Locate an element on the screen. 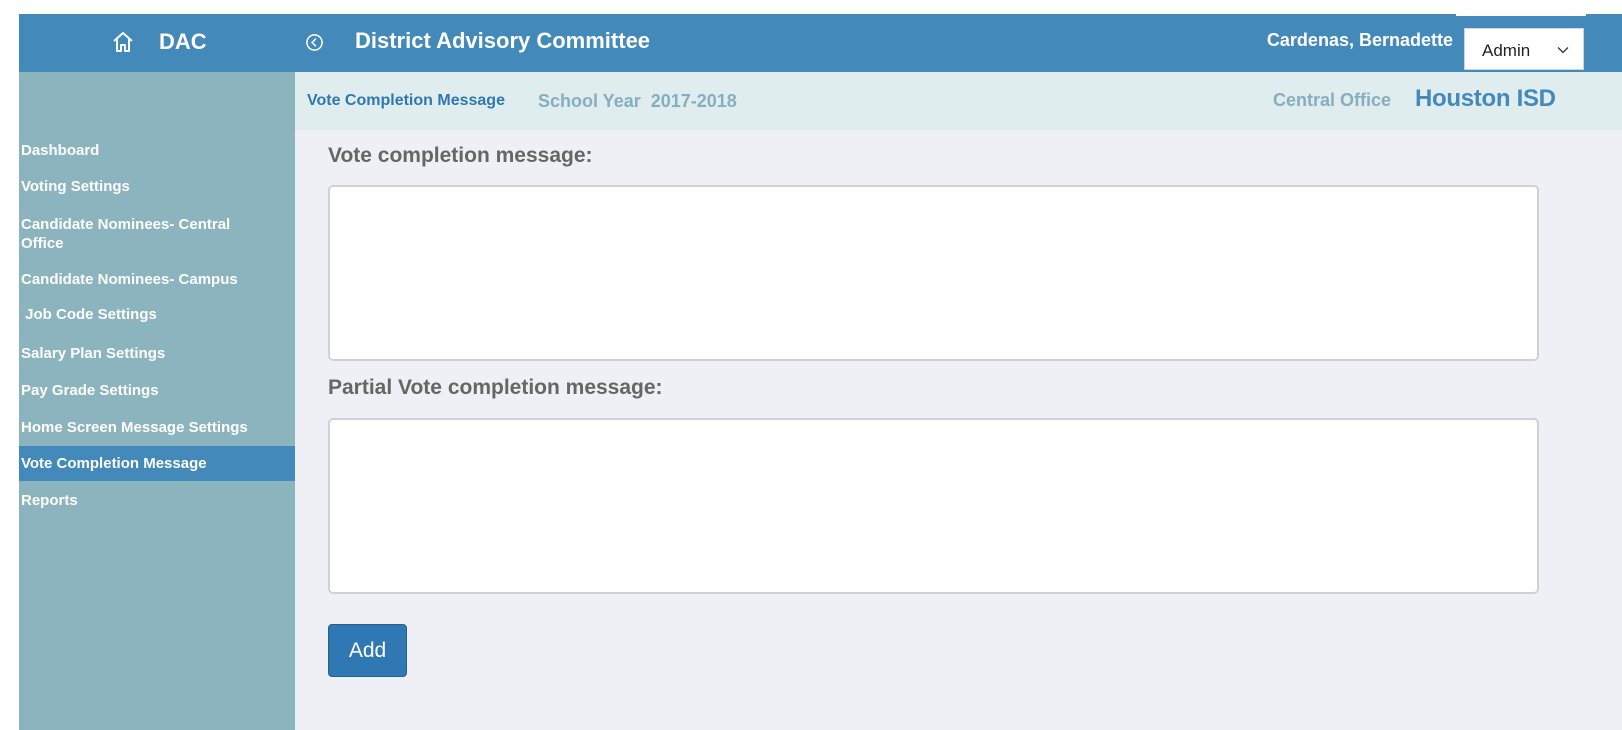 Image resolution: width=1622 pixels, height=730 pixels. sidebar-item-job-code-settings: Job Code Settings is located at coordinates (157, 314).